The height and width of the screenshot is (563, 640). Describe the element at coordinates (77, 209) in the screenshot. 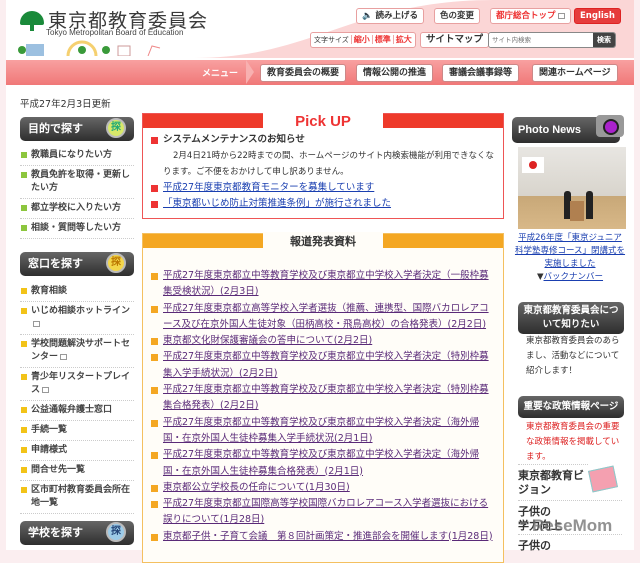

I see `sidebar-item-enroll: 都立学校に入りたい方` at that location.